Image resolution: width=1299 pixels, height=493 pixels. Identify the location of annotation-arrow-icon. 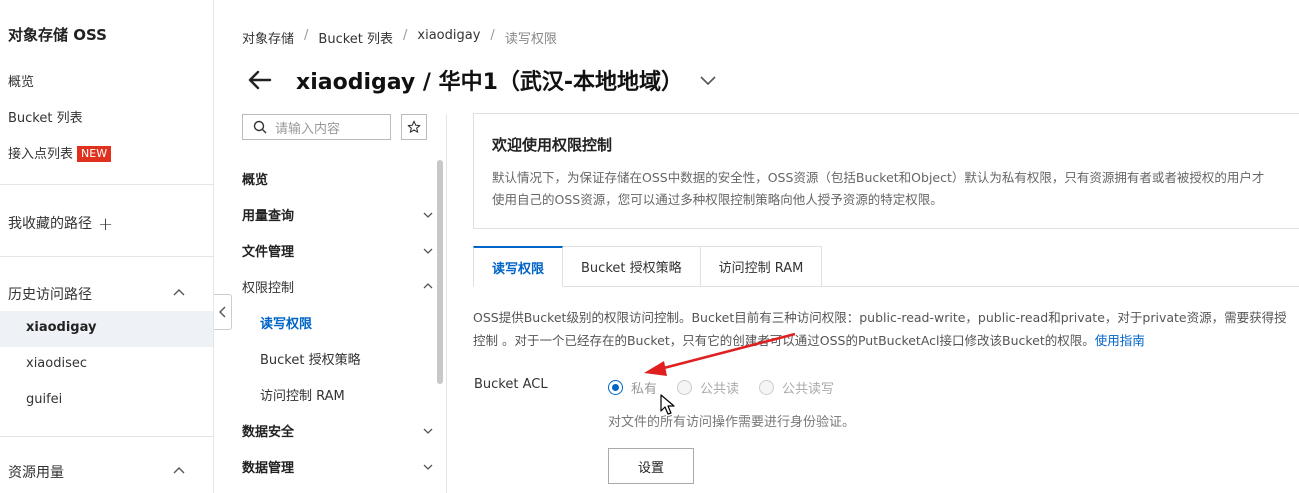
(720, 354).